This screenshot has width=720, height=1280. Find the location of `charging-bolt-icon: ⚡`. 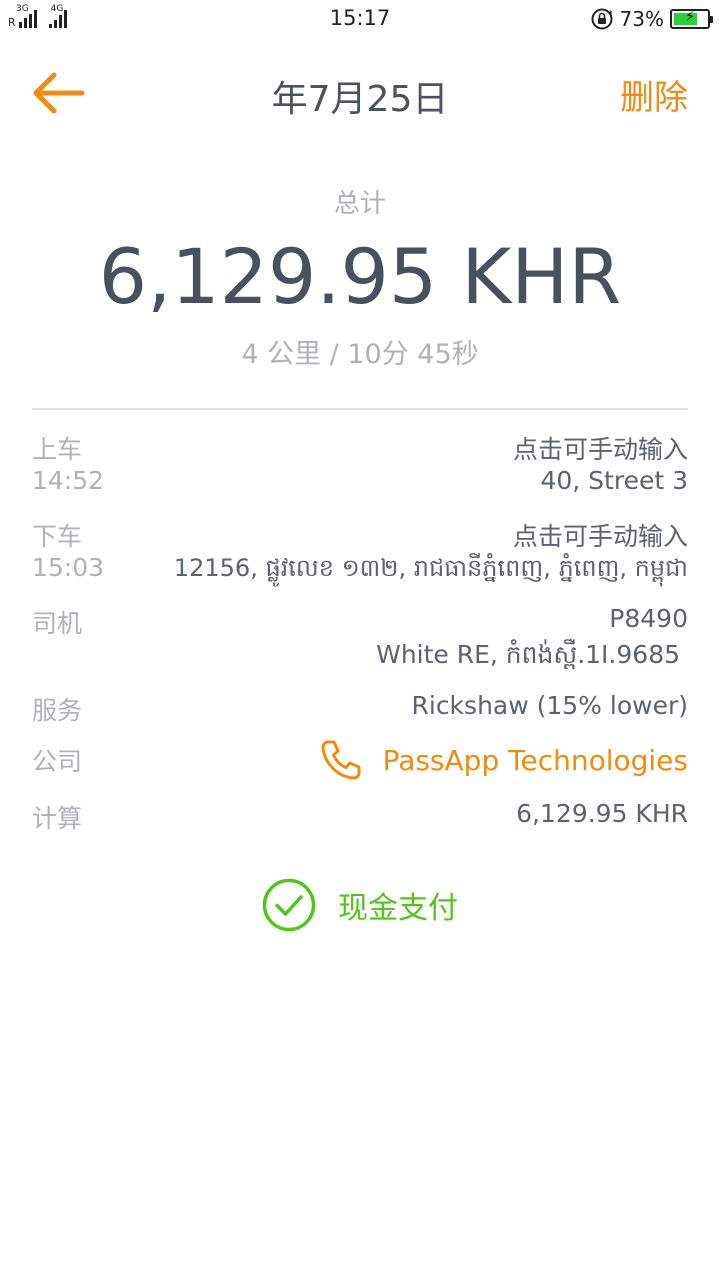

charging-bolt-icon: ⚡ is located at coordinates (690, 17).